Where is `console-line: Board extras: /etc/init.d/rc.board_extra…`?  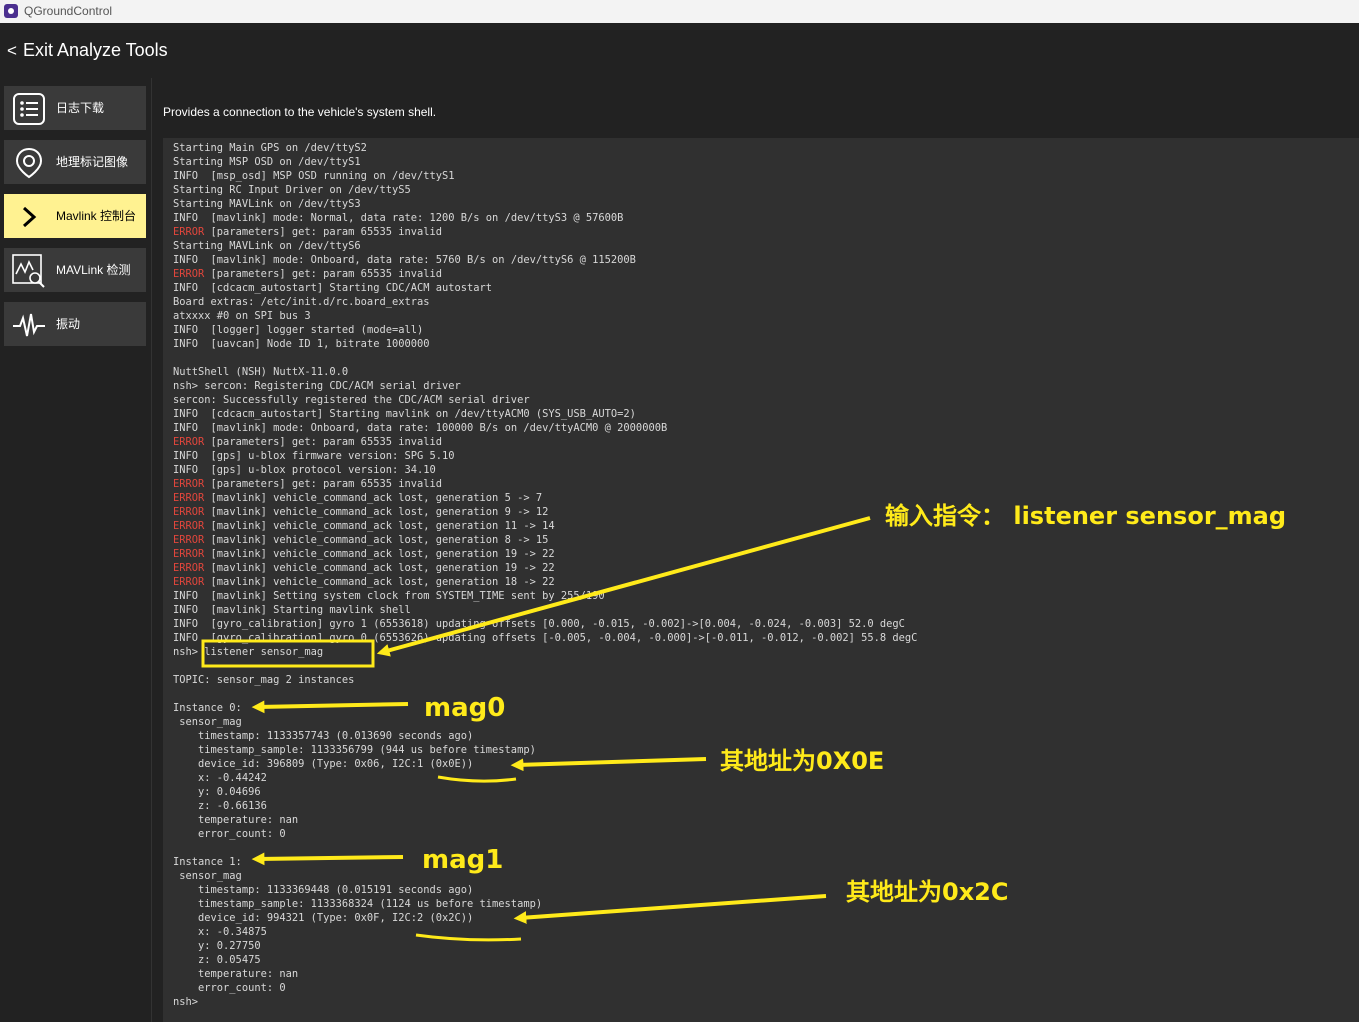
console-line: Board extras: /etc/init.d/rc.board_extra… is located at coordinates (545, 302).